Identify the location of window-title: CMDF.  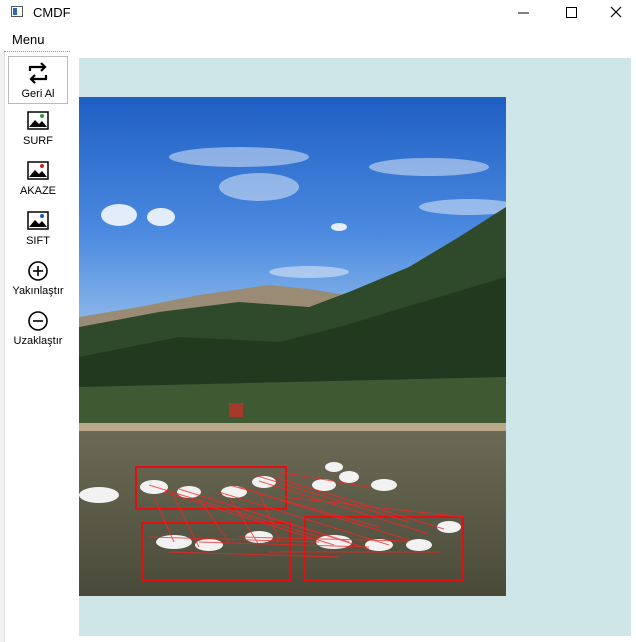
(52, 12).